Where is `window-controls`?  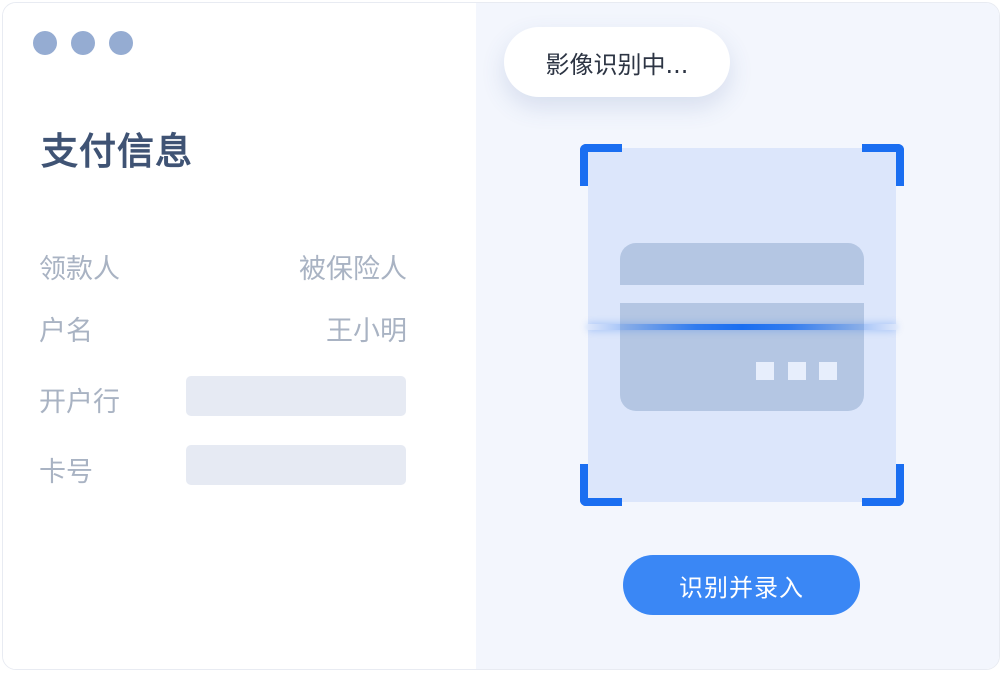 window-controls is located at coordinates (90, 43).